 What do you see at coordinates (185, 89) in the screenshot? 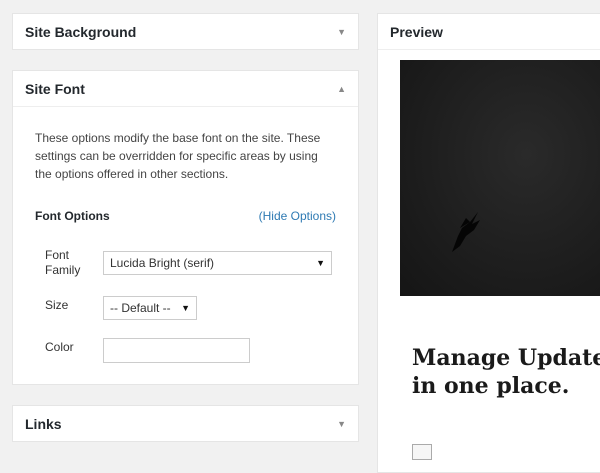
I see `site-font-header: Site Font ▲` at bounding box center [185, 89].